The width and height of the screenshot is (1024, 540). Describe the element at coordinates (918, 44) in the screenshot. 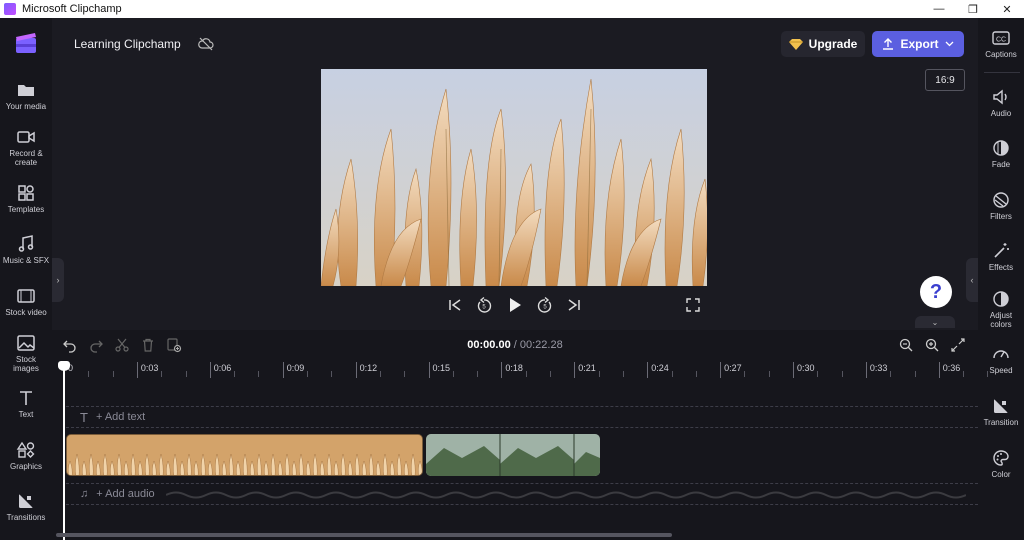

I see `export-button: Export` at that location.